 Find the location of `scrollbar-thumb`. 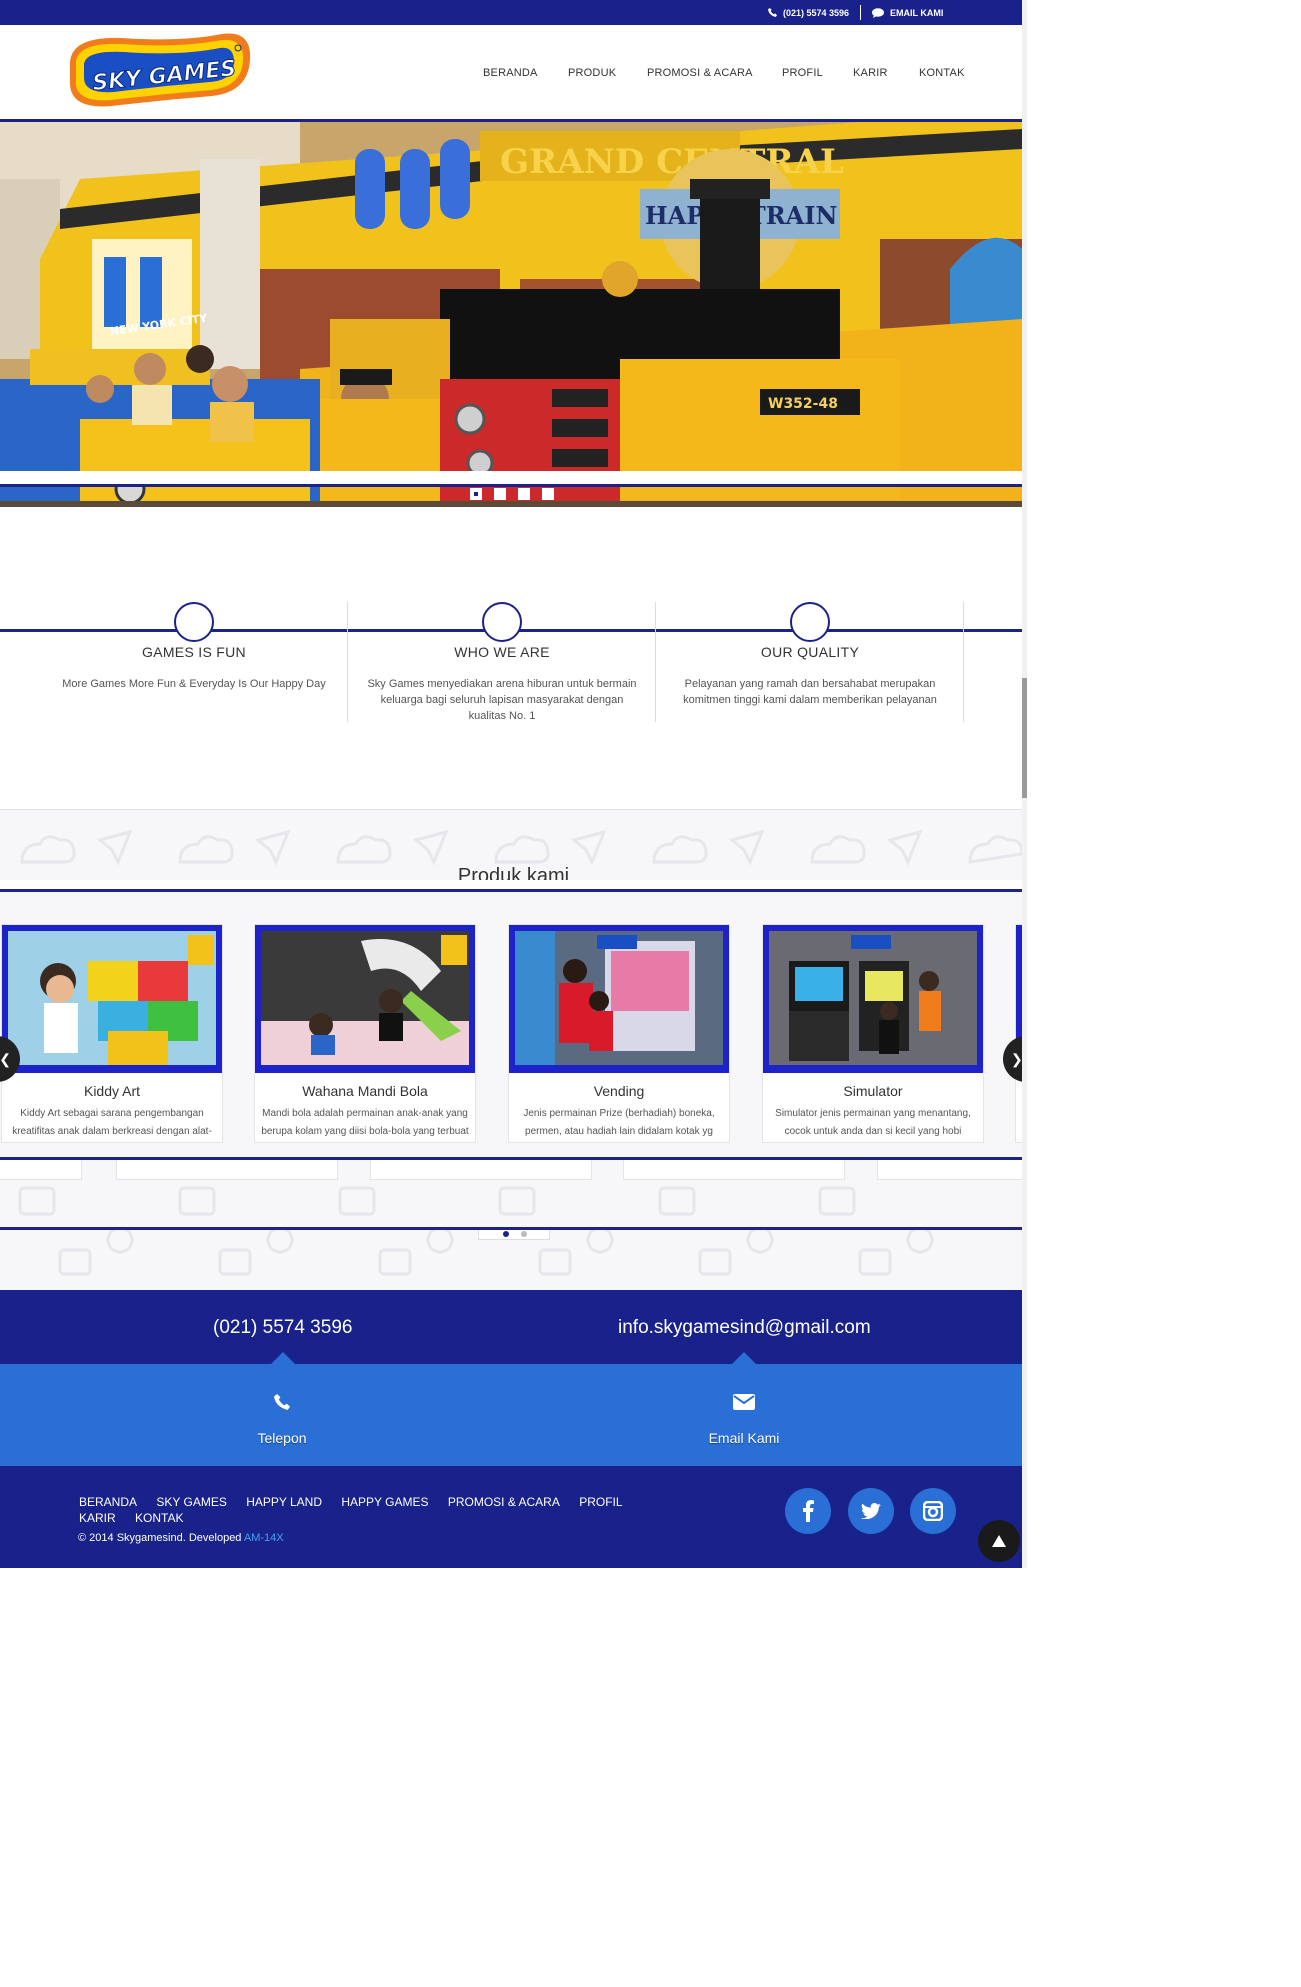

scrollbar-thumb is located at coordinates (1024, 738).